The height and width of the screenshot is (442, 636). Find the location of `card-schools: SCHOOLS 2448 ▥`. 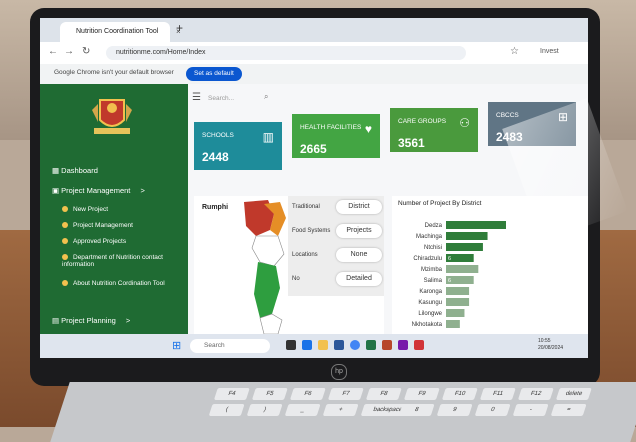

card-schools: SCHOOLS 2448 ▥ is located at coordinates (238, 146).